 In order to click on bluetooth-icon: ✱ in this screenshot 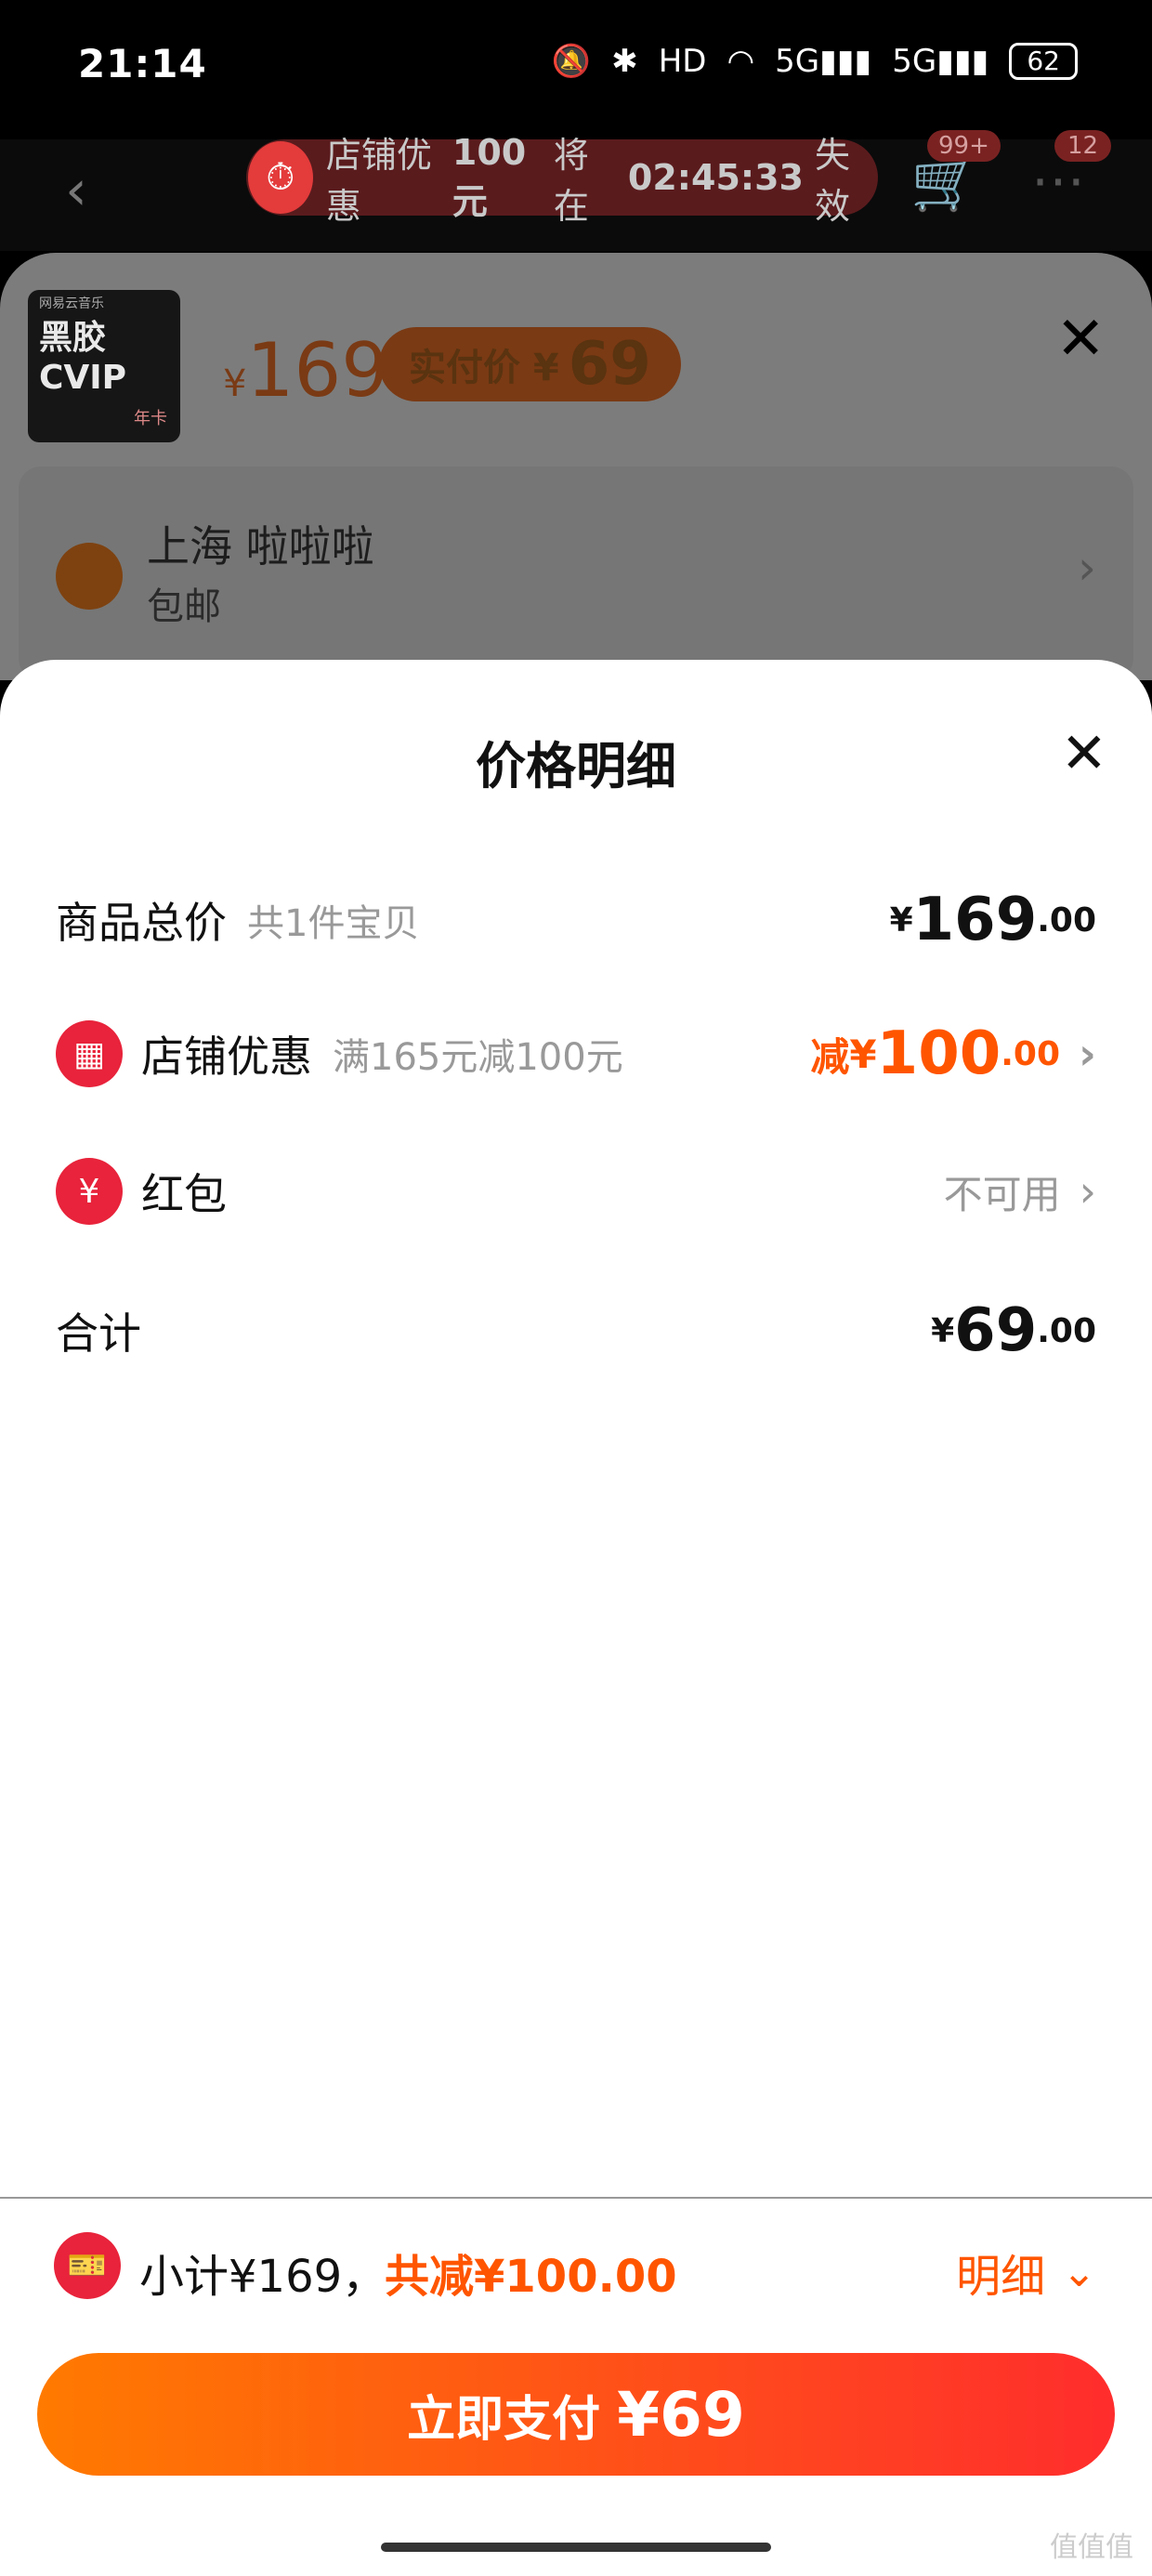, I will do `click(624, 61)`.